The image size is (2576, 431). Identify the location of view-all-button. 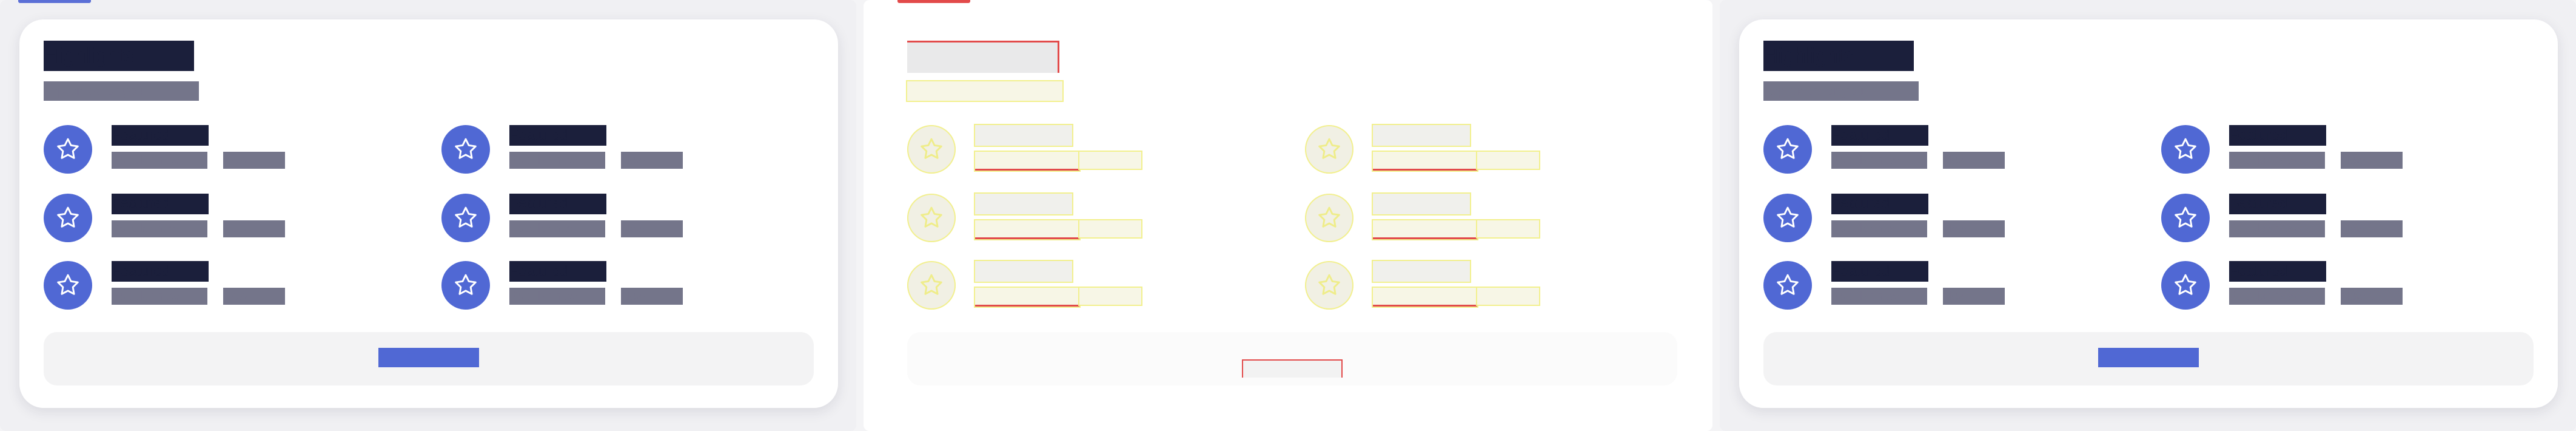
(1292, 368).